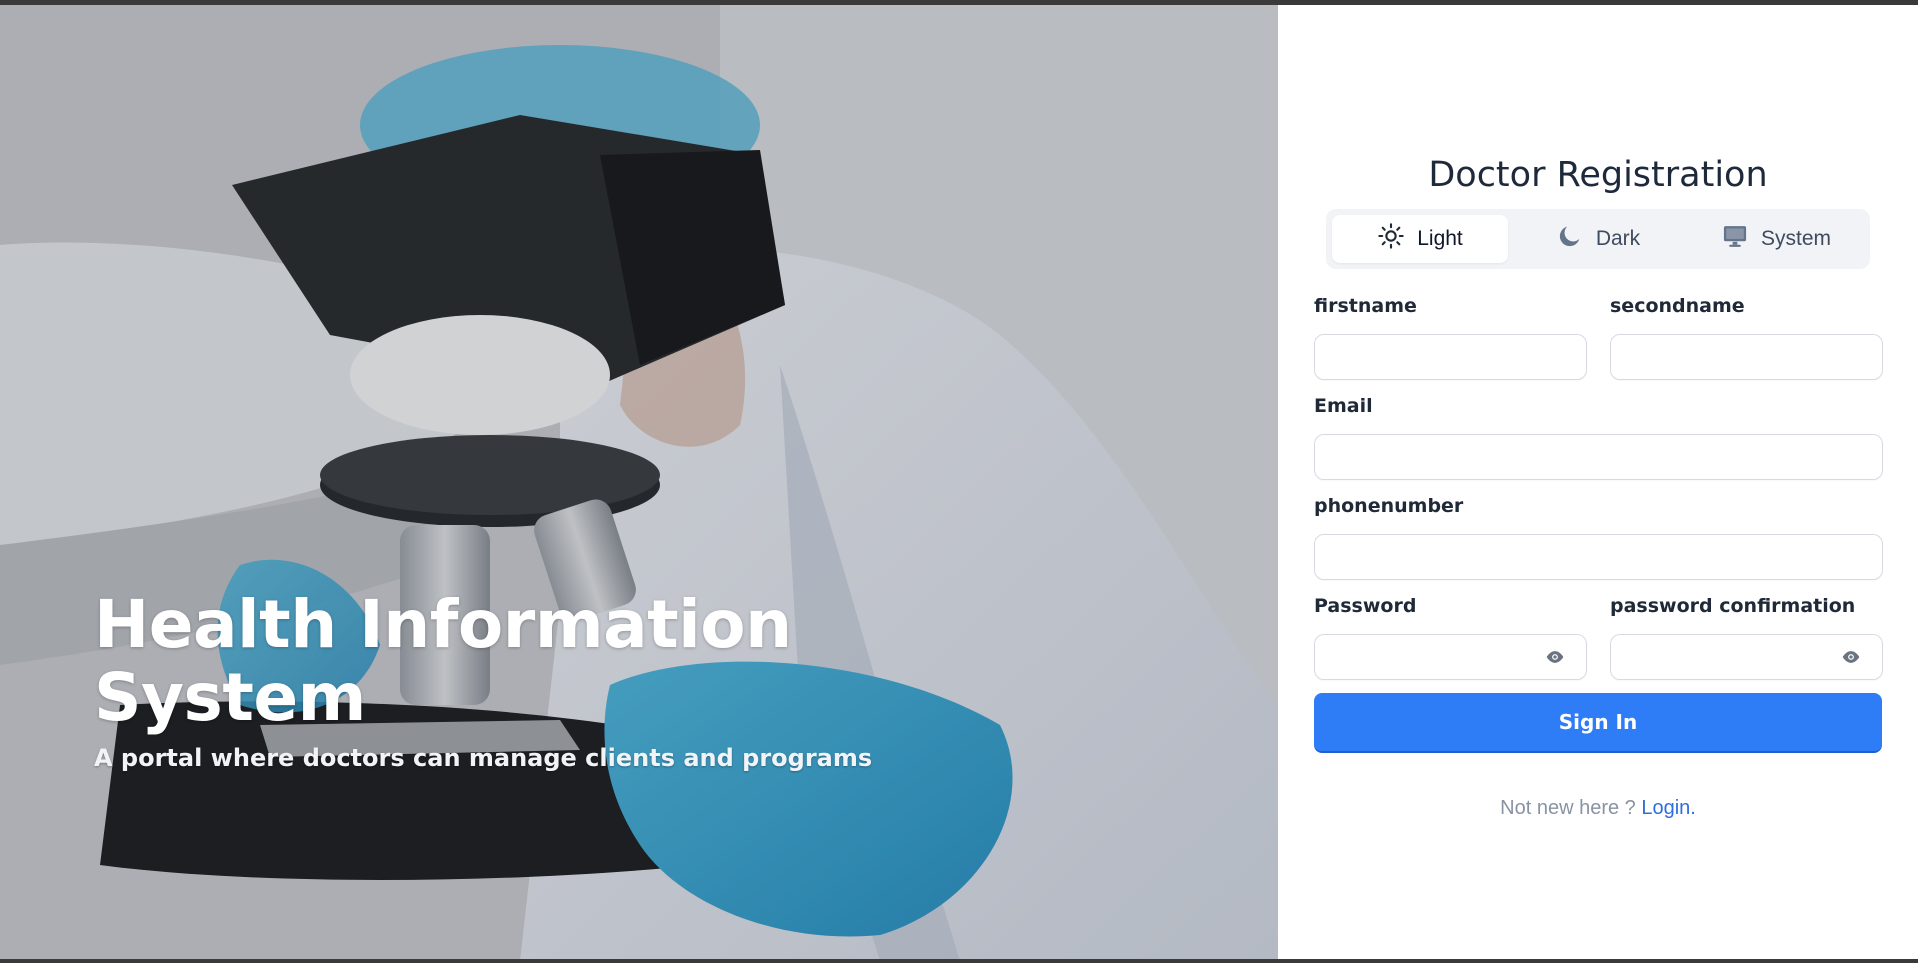  Describe the element at coordinates (1598, 723) in the screenshot. I see `sign-in-button: Sign In` at that location.